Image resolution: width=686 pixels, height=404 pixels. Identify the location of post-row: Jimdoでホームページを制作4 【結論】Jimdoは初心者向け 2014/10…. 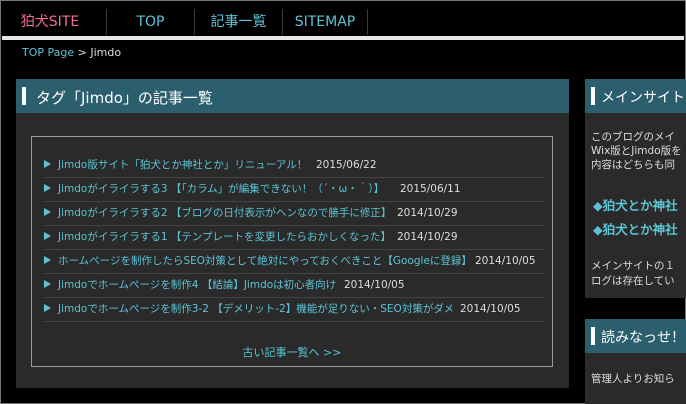
(294, 285).